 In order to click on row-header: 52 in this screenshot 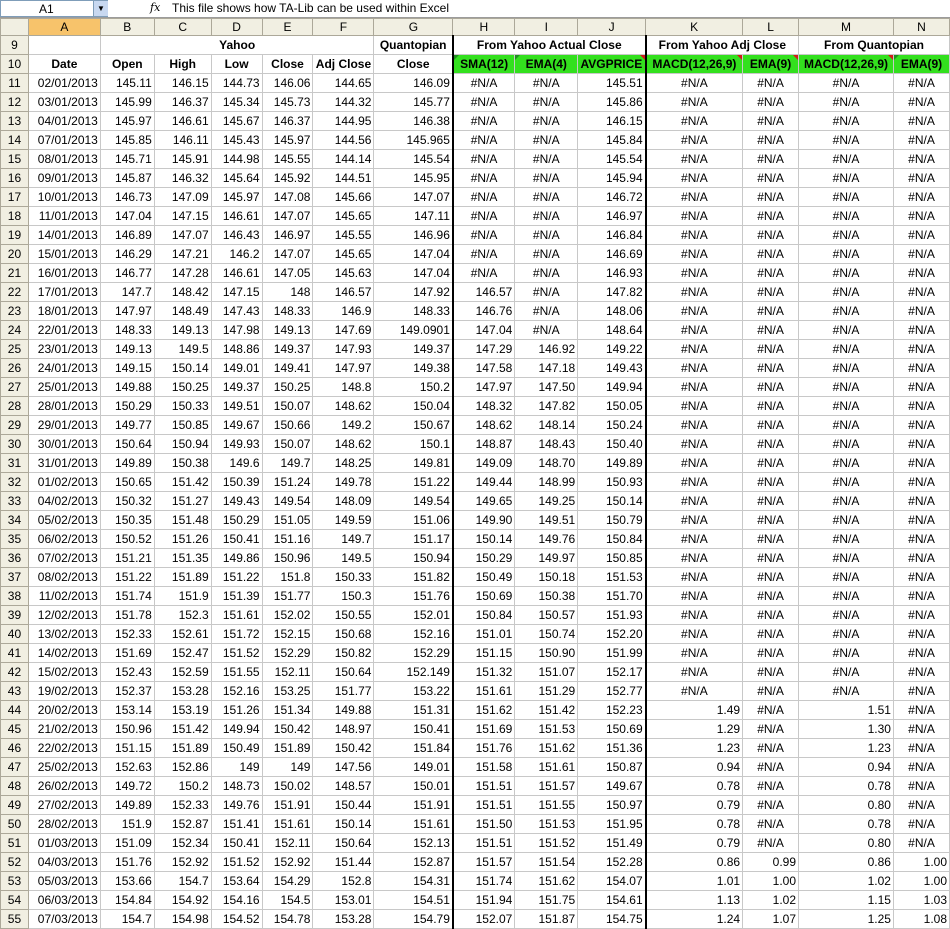, I will do `click(14, 862)`.